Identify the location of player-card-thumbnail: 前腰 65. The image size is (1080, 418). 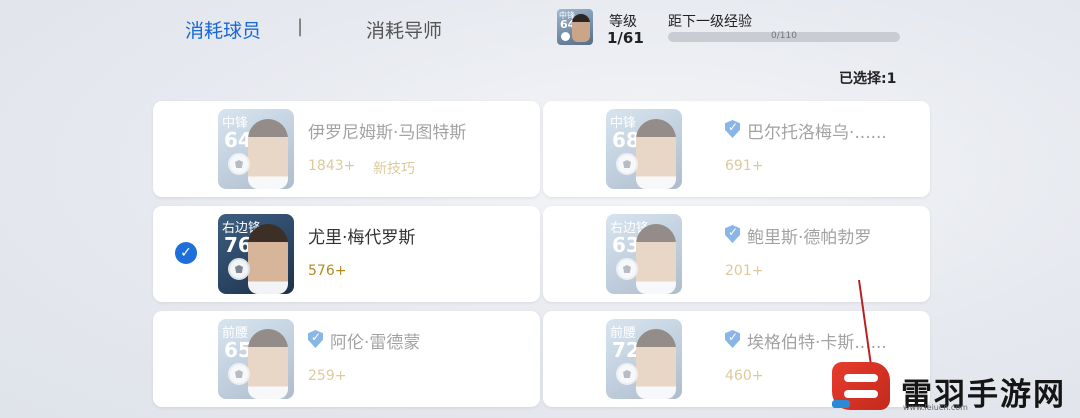
(256, 359).